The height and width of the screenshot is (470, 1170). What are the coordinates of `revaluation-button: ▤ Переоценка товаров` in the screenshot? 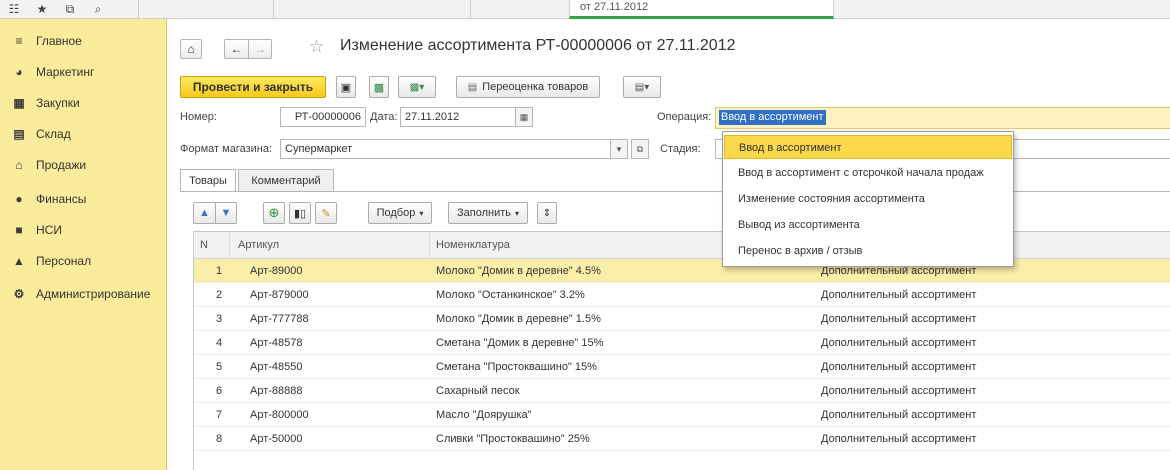 It's located at (528, 87).